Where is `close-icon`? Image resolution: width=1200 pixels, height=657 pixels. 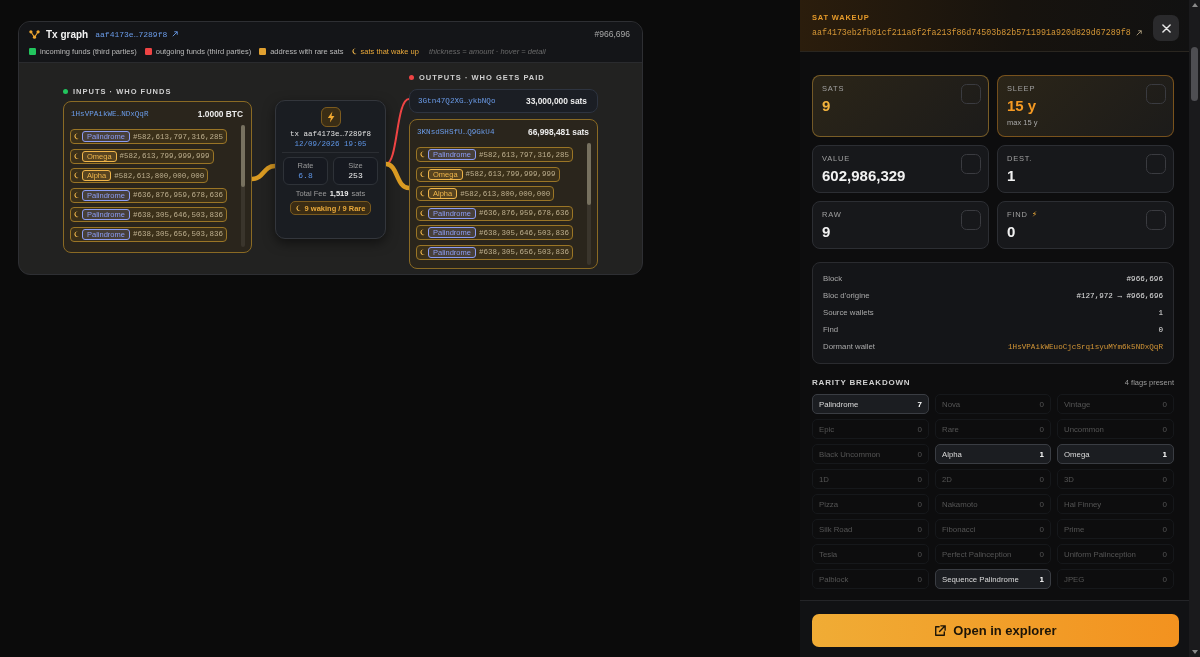 close-icon is located at coordinates (1166, 28).